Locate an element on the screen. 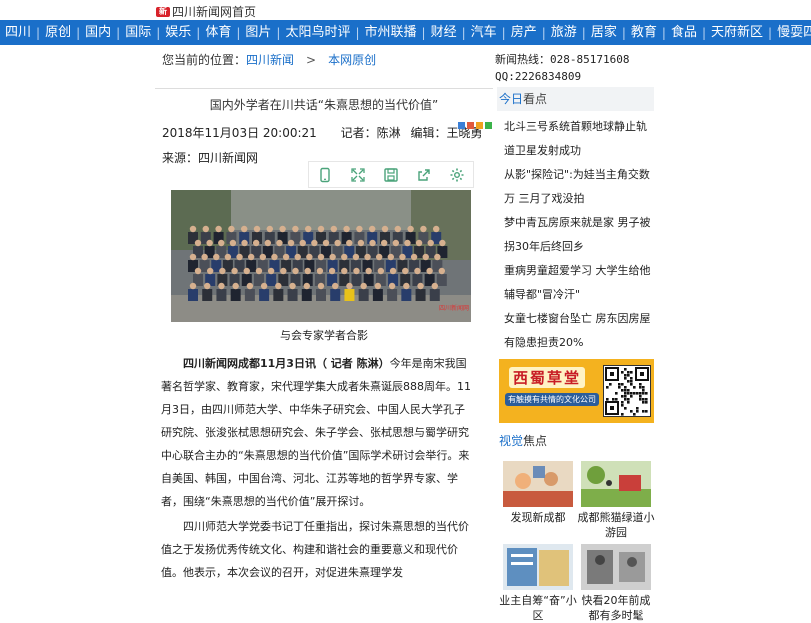 This screenshot has width=811, height=623. article-lead: 四川新闻网成都11月3日讯（ 记者 陈淋） is located at coordinates (286, 363).